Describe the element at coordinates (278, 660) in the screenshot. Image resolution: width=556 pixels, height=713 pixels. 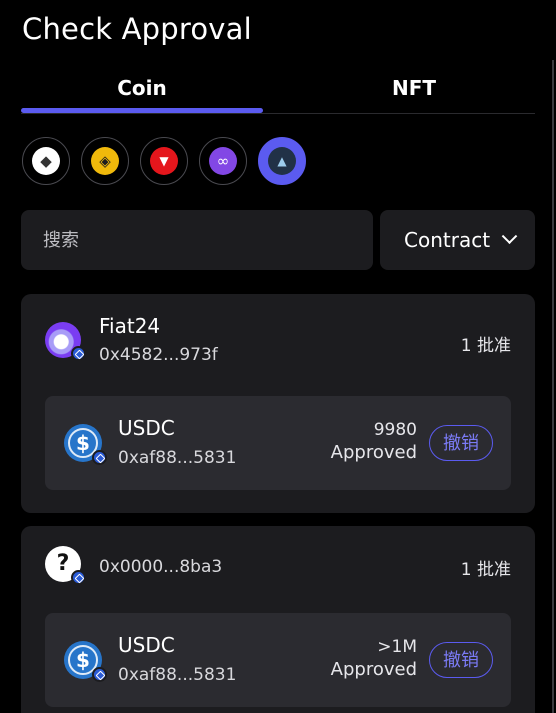
I see `token-approval-row: $ USDC 0xaf88...5831 >1M Approved 撤销` at that location.